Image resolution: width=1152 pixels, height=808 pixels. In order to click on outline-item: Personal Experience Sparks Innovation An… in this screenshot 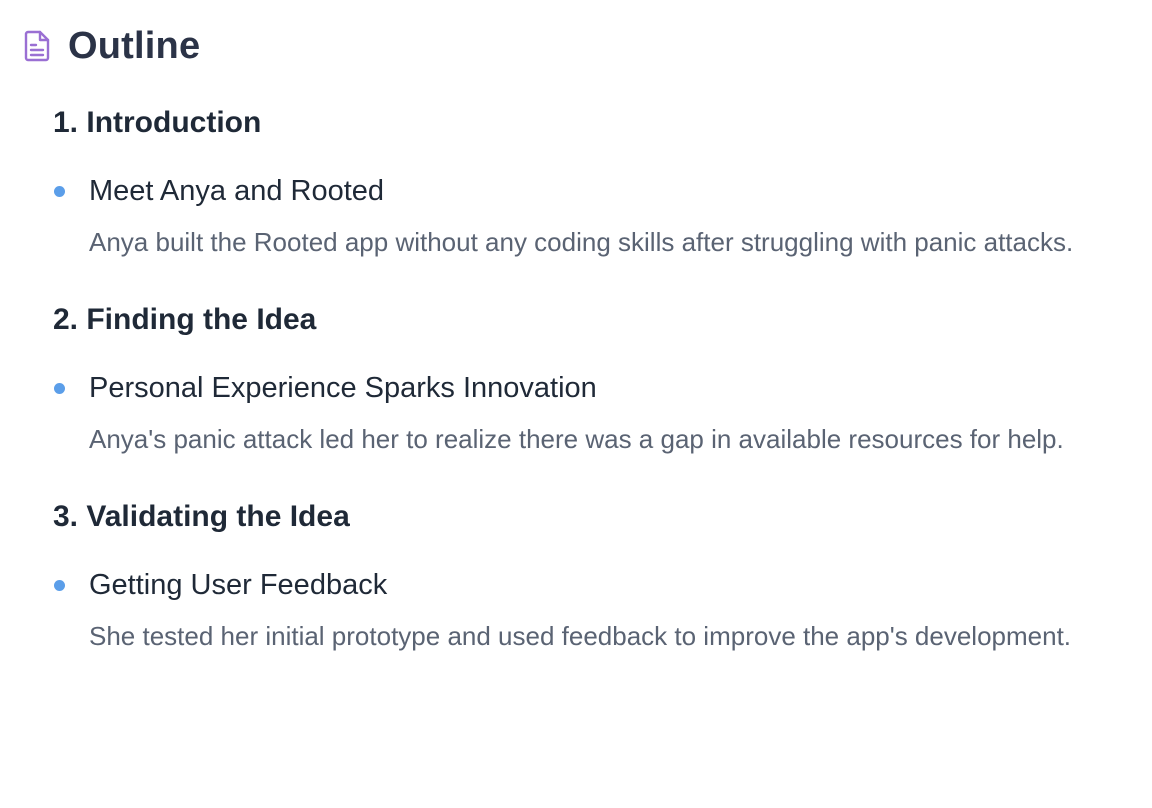, I will do `click(593, 414)`.